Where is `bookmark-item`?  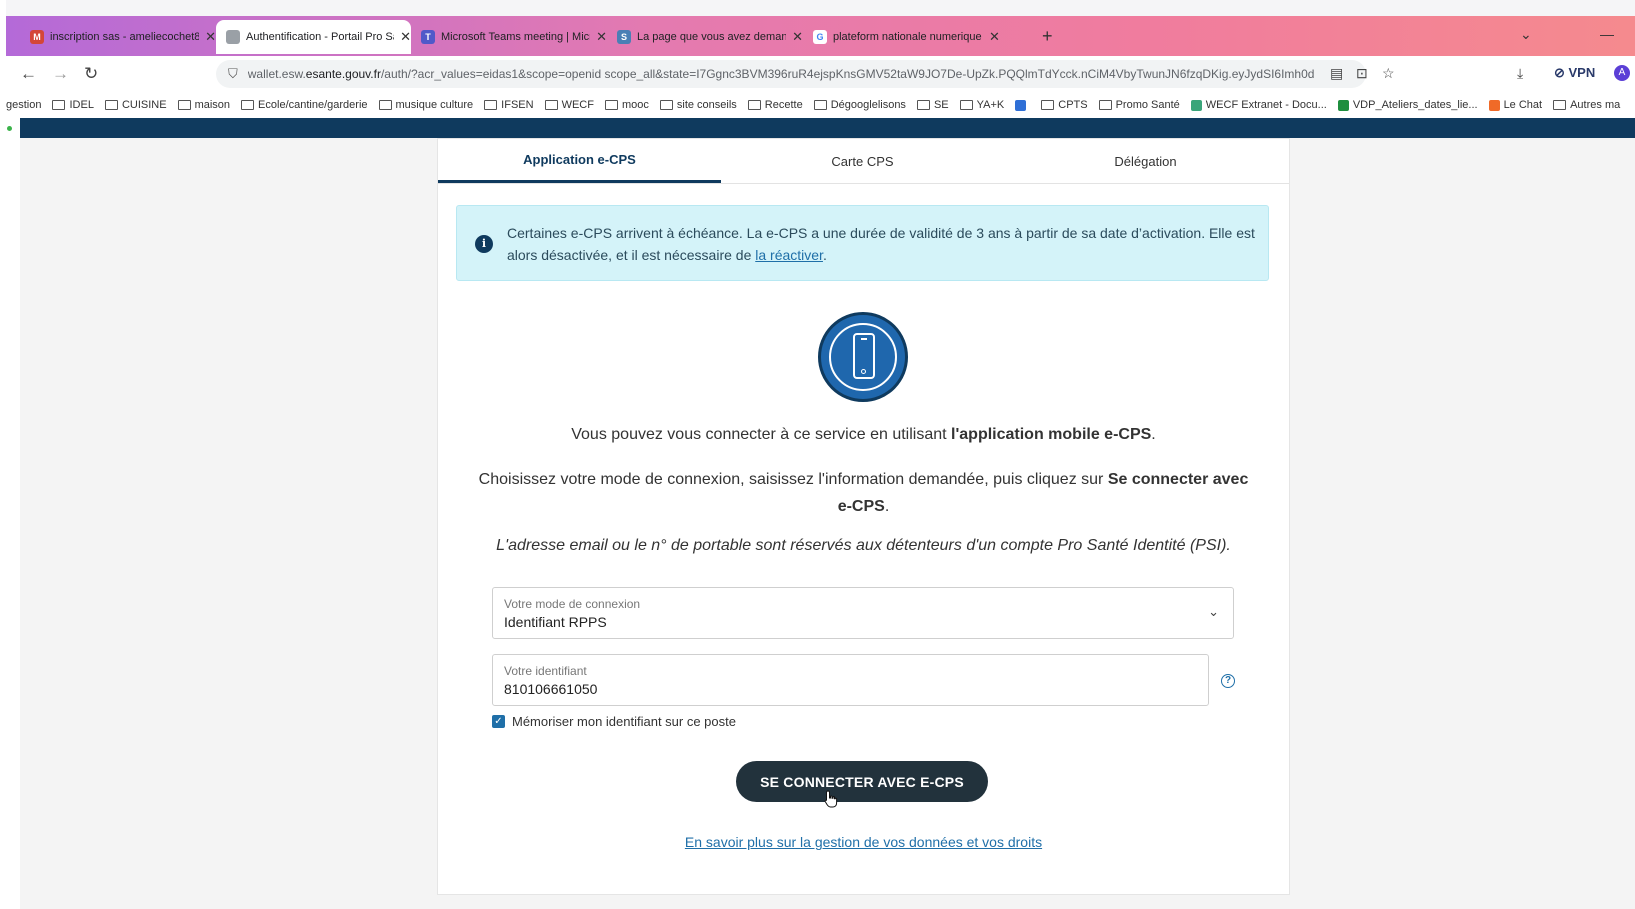
bookmark-item is located at coordinates (1022, 105).